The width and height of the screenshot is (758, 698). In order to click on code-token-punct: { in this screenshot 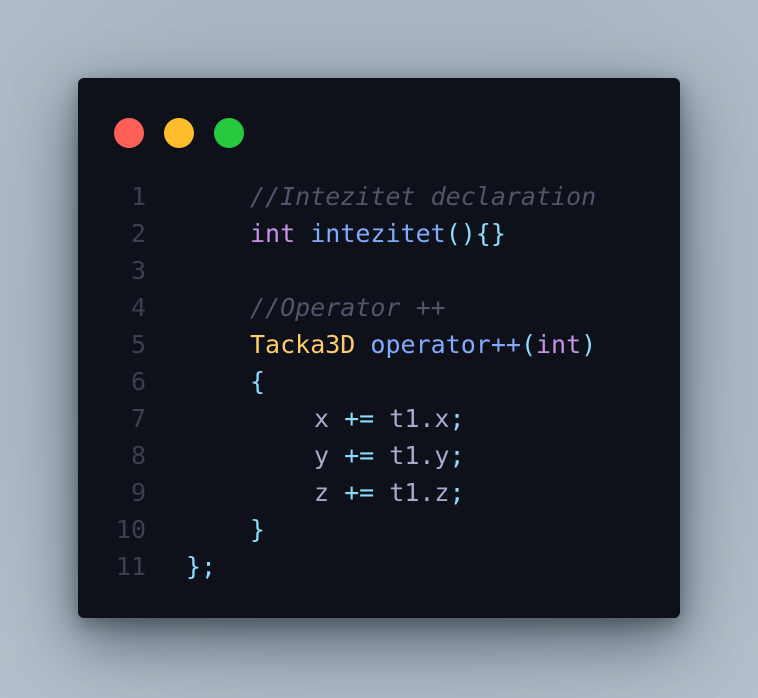, I will do `click(258, 381)`.